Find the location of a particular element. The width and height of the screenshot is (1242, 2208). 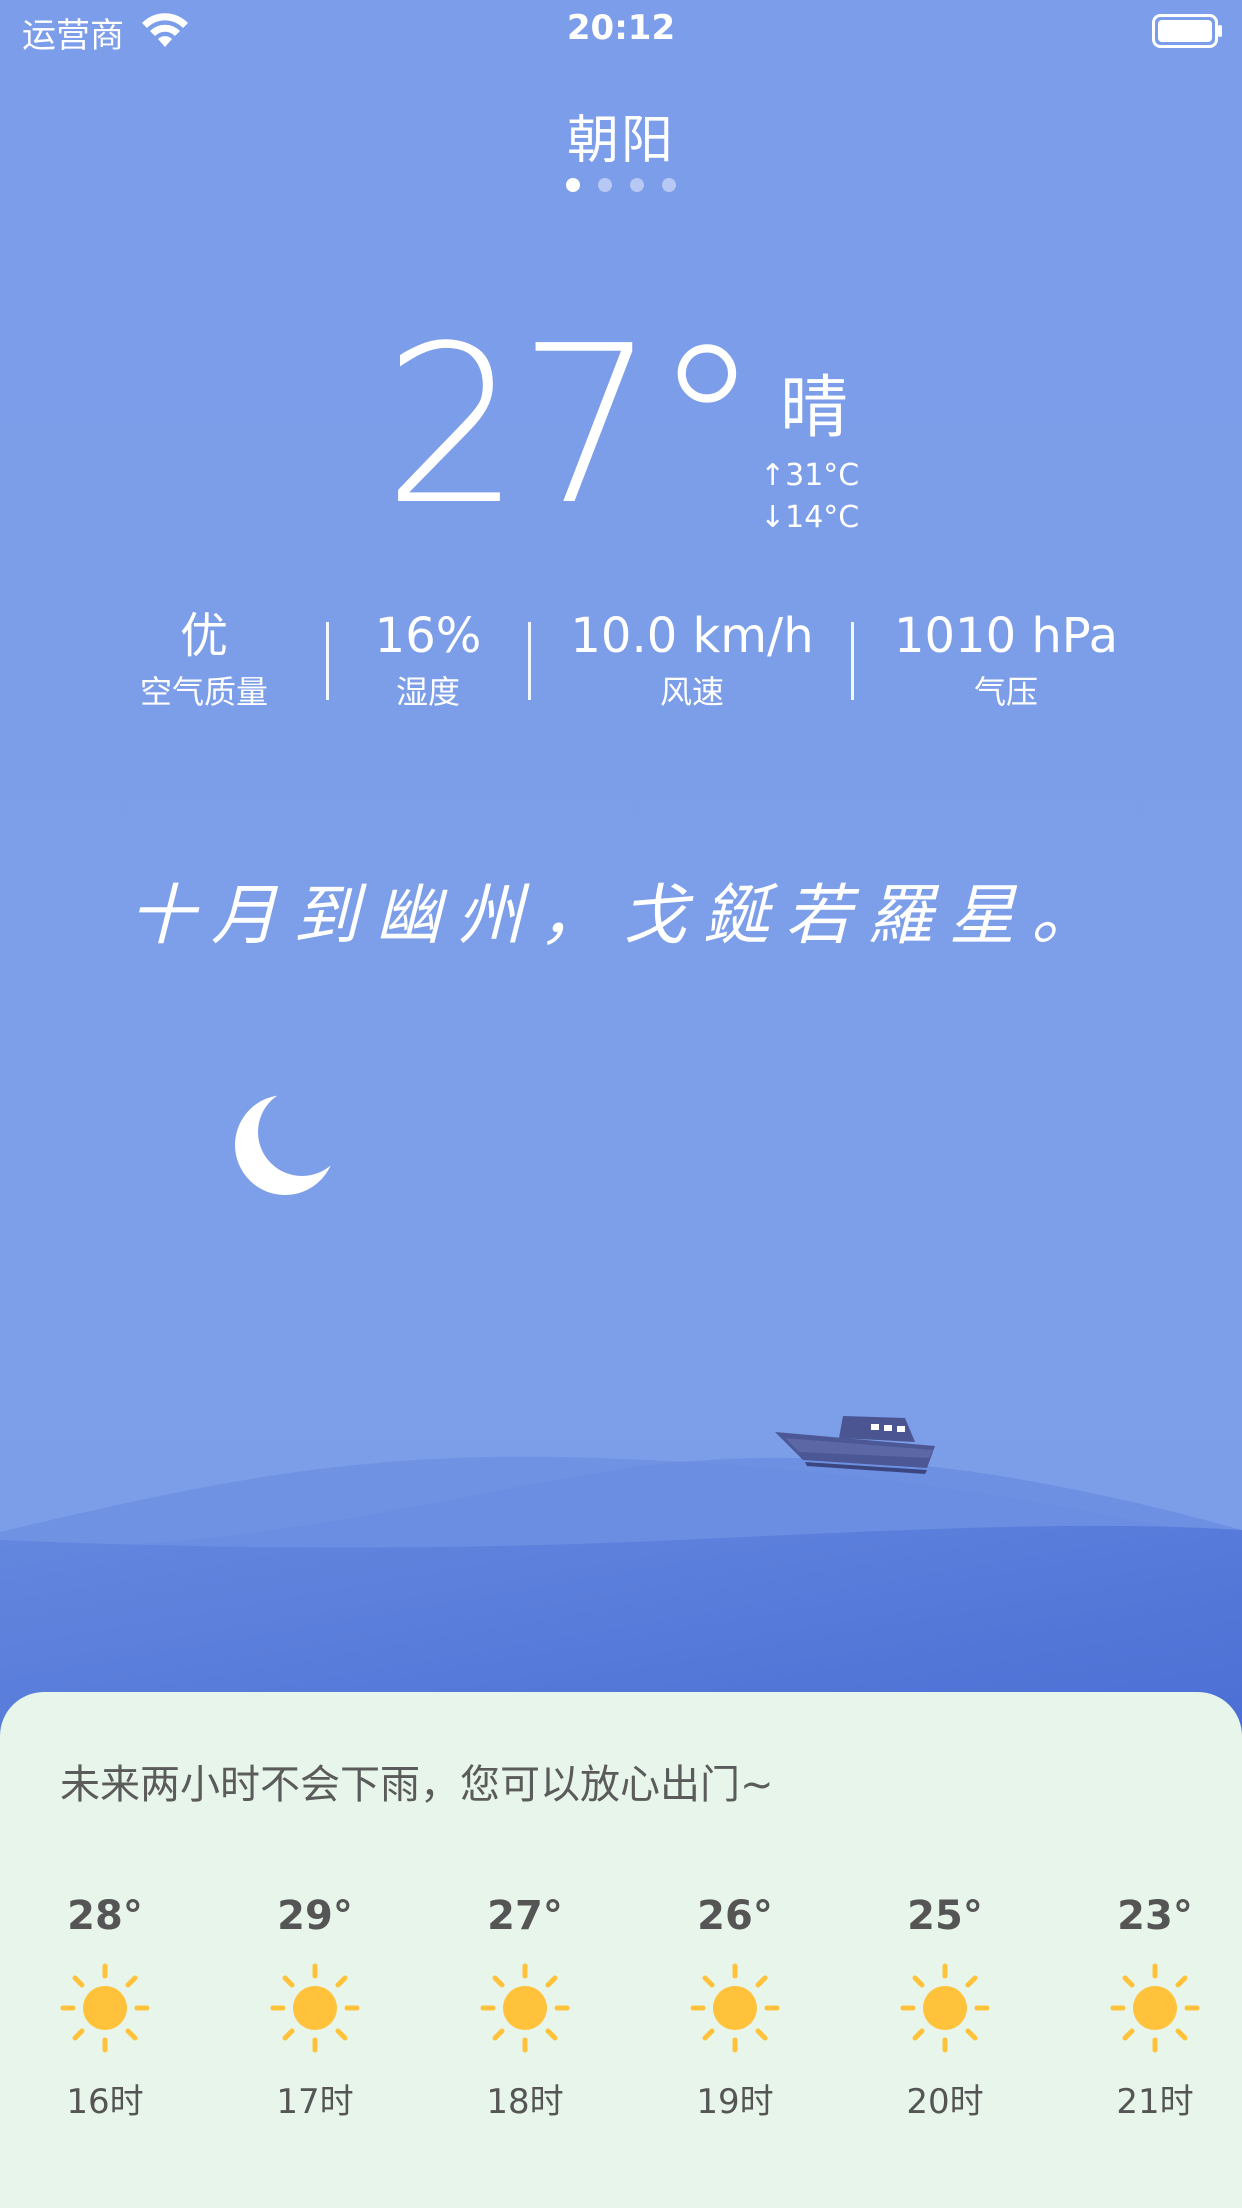

stat-value: 16% is located at coordinates (428, 636).